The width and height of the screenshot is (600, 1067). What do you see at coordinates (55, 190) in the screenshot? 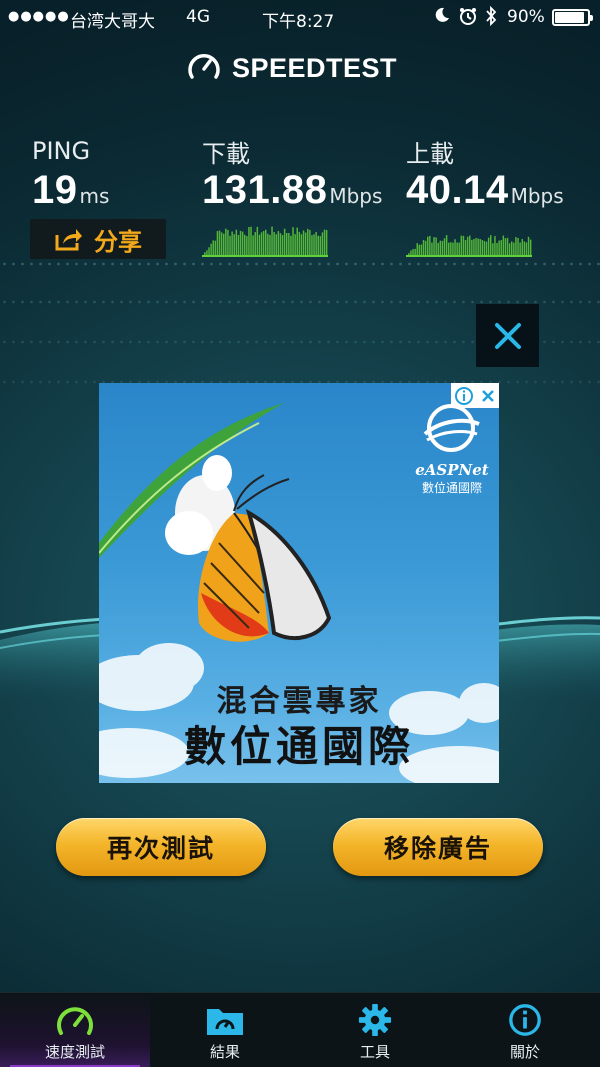
I see `ping-value: 19` at bounding box center [55, 190].